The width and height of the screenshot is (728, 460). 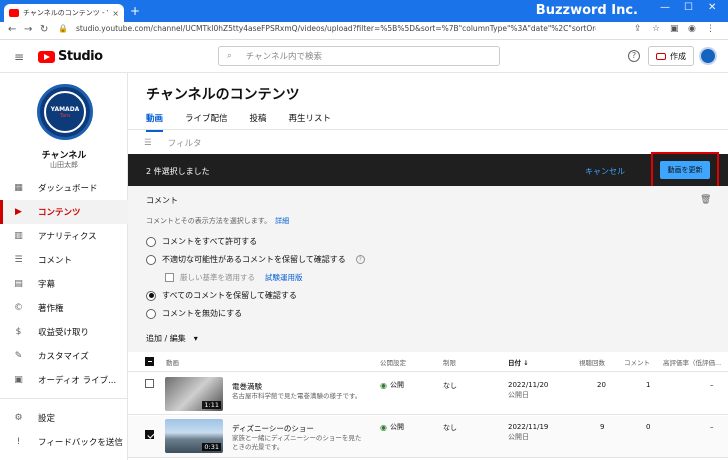 I want to click on account-avatar, so click(x=708, y=56).